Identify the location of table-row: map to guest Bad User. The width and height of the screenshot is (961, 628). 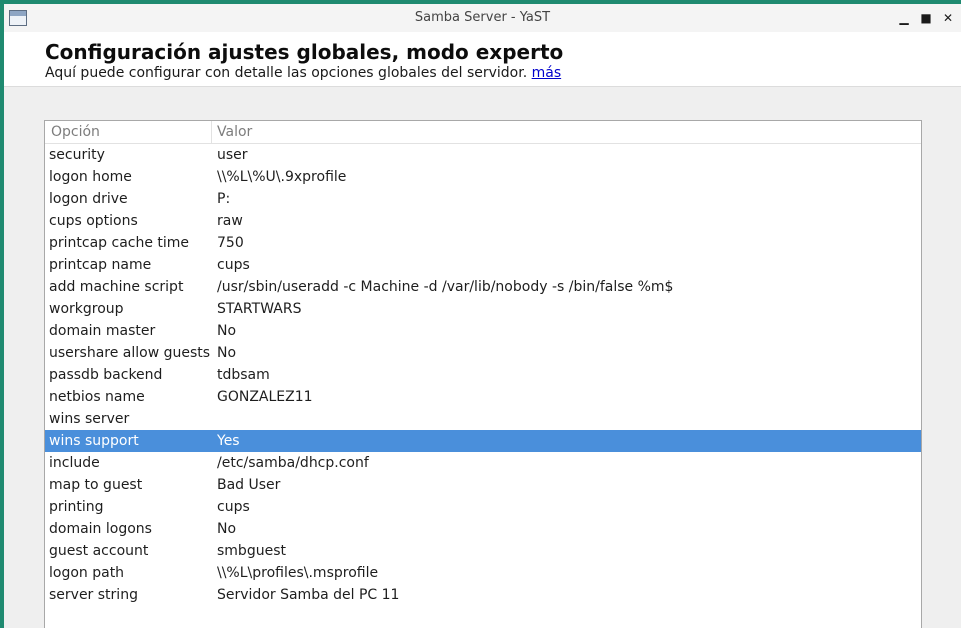
(483, 485).